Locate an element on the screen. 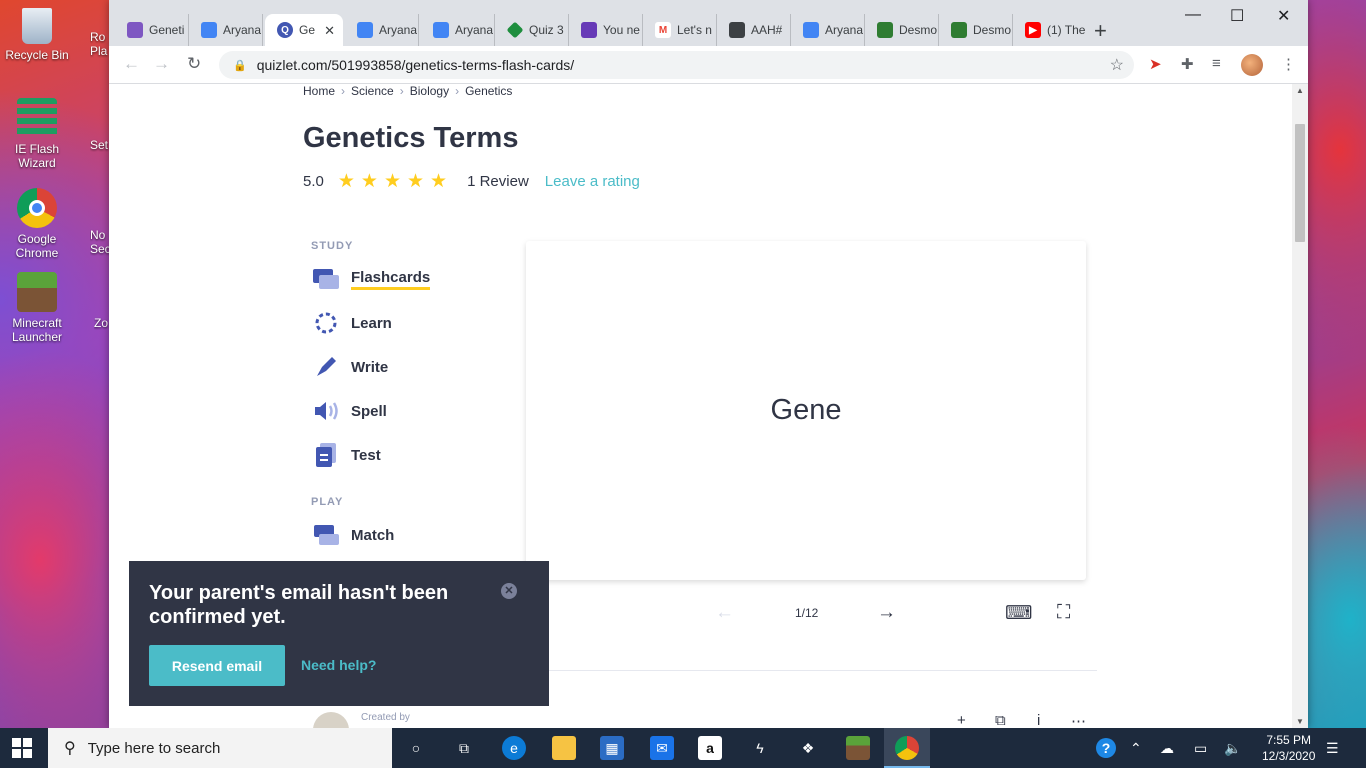  breadcrumb-home: Home is located at coordinates (319, 91).